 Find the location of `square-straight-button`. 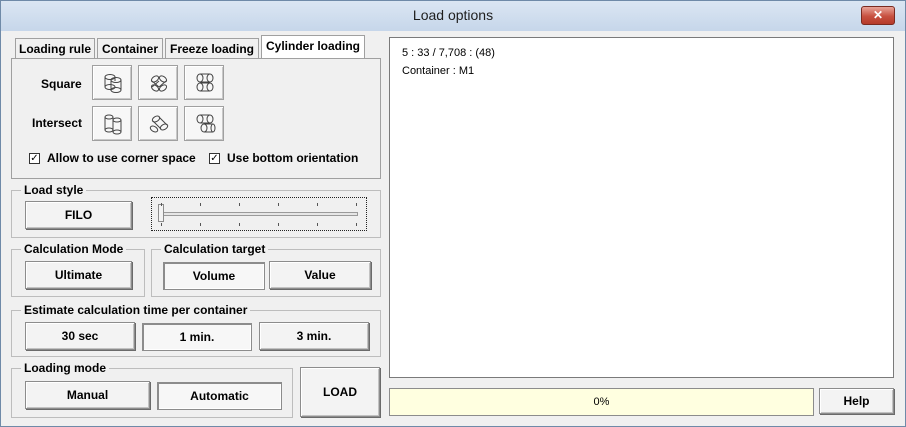

square-straight-button is located at coordinates (112, 82).